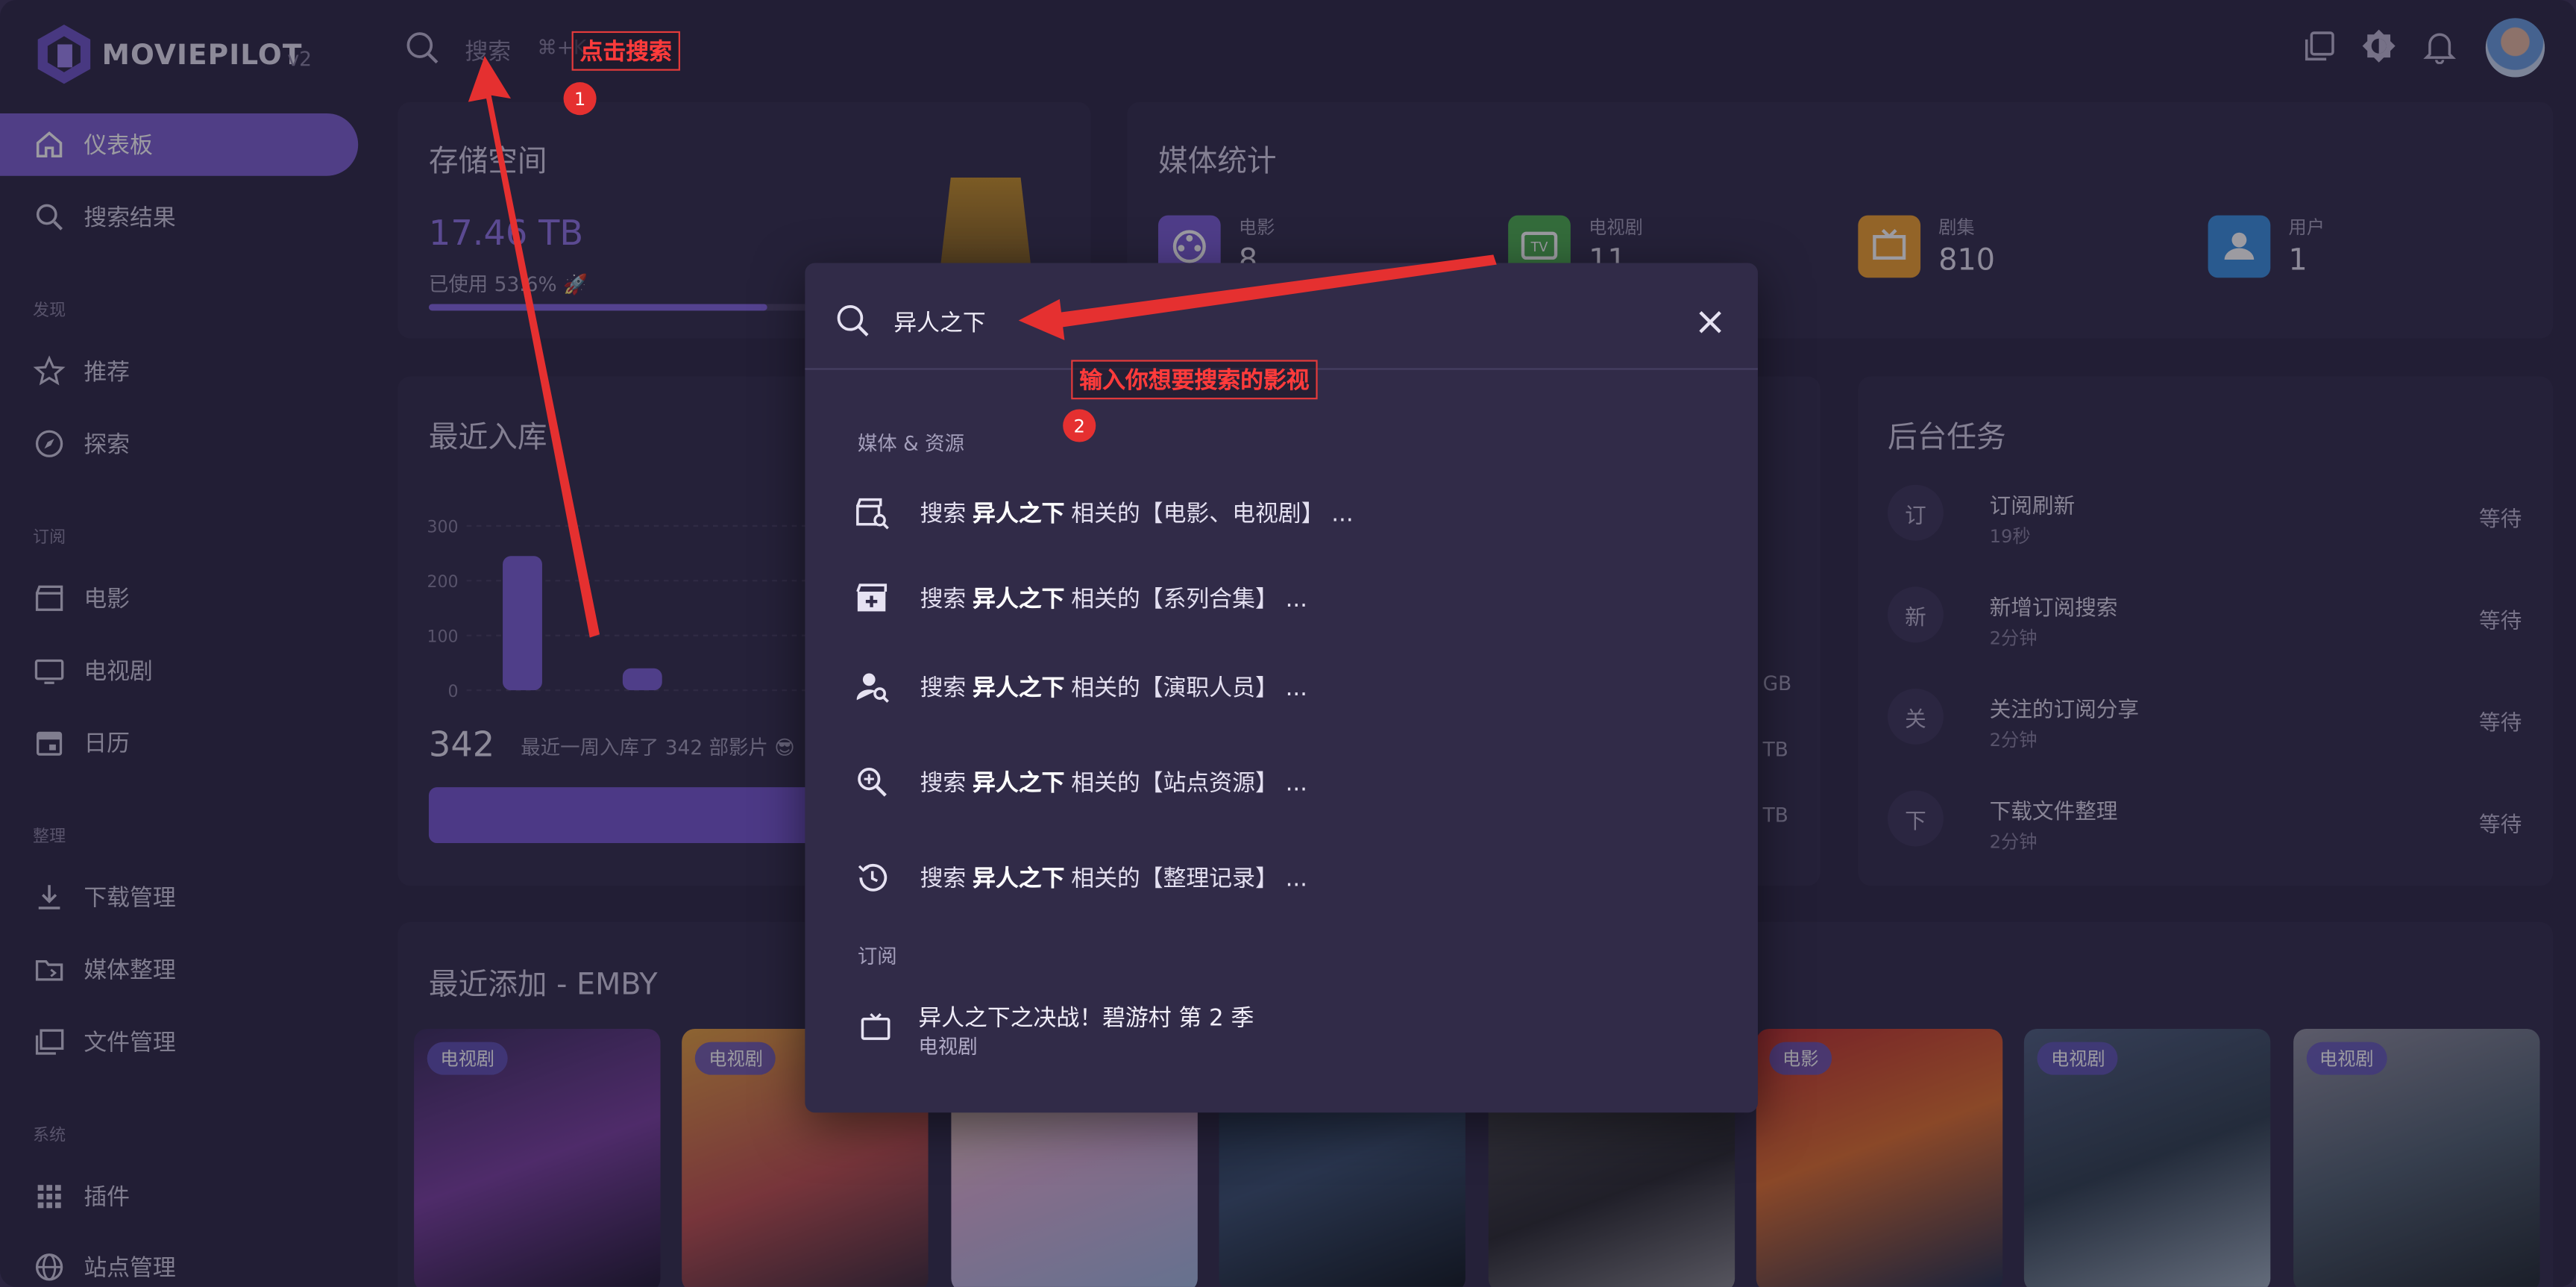 The image size is (2576, 1287). Describe the element at coordinates (1195, 380) in the screenshot. I see `annotation-label-2: 输入你想要搜索的影视` at that location.